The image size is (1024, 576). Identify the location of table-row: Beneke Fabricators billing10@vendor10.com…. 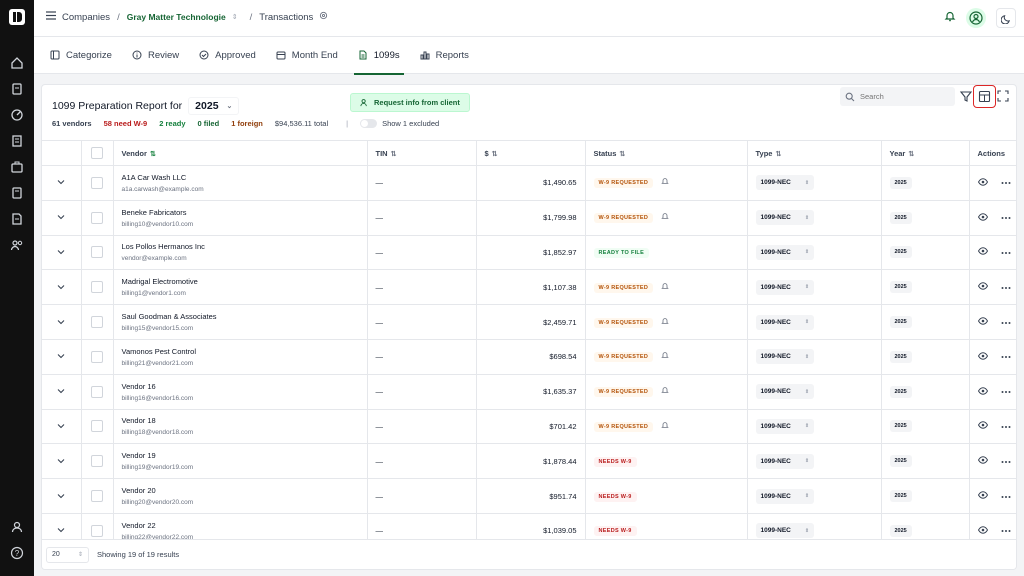
(529, 218).